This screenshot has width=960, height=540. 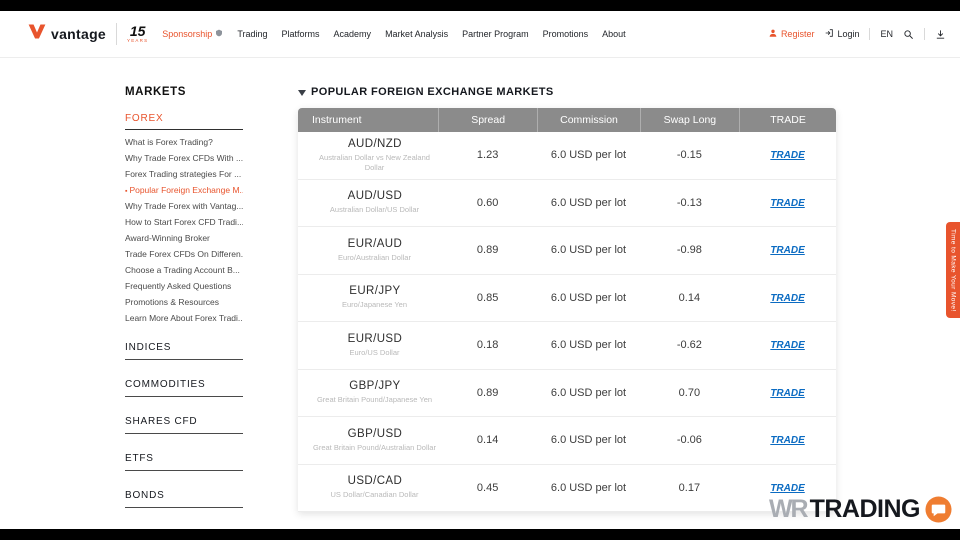 I want to click on swap-long-value: -0.98, so click(x=689, y=250).